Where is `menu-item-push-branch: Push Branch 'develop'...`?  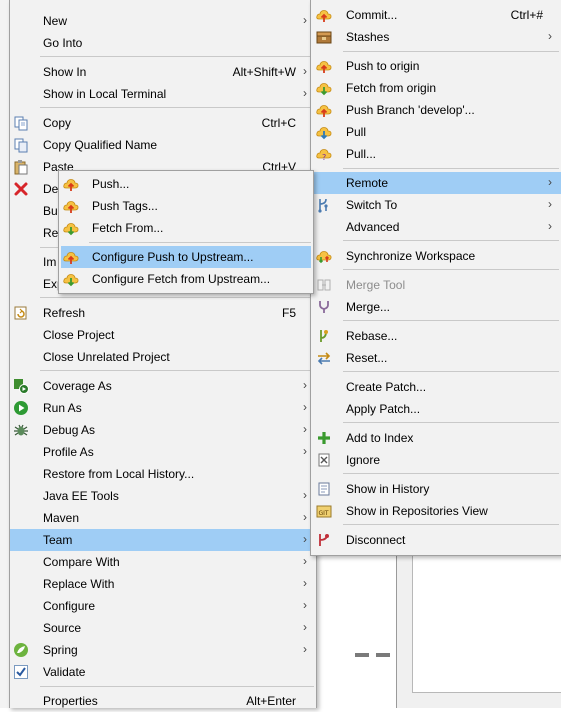 menu-item-push-branch: Push Branch 'develop'... is located at coordinates (436, 110).